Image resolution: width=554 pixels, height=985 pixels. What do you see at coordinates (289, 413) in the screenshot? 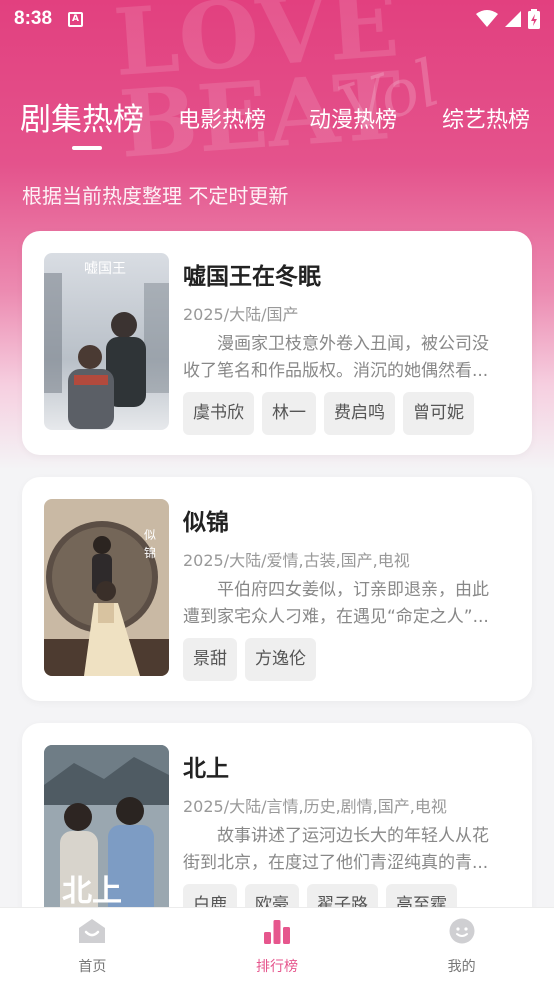
I see `cast-tag: 林一` at bounding box center [289, 413].